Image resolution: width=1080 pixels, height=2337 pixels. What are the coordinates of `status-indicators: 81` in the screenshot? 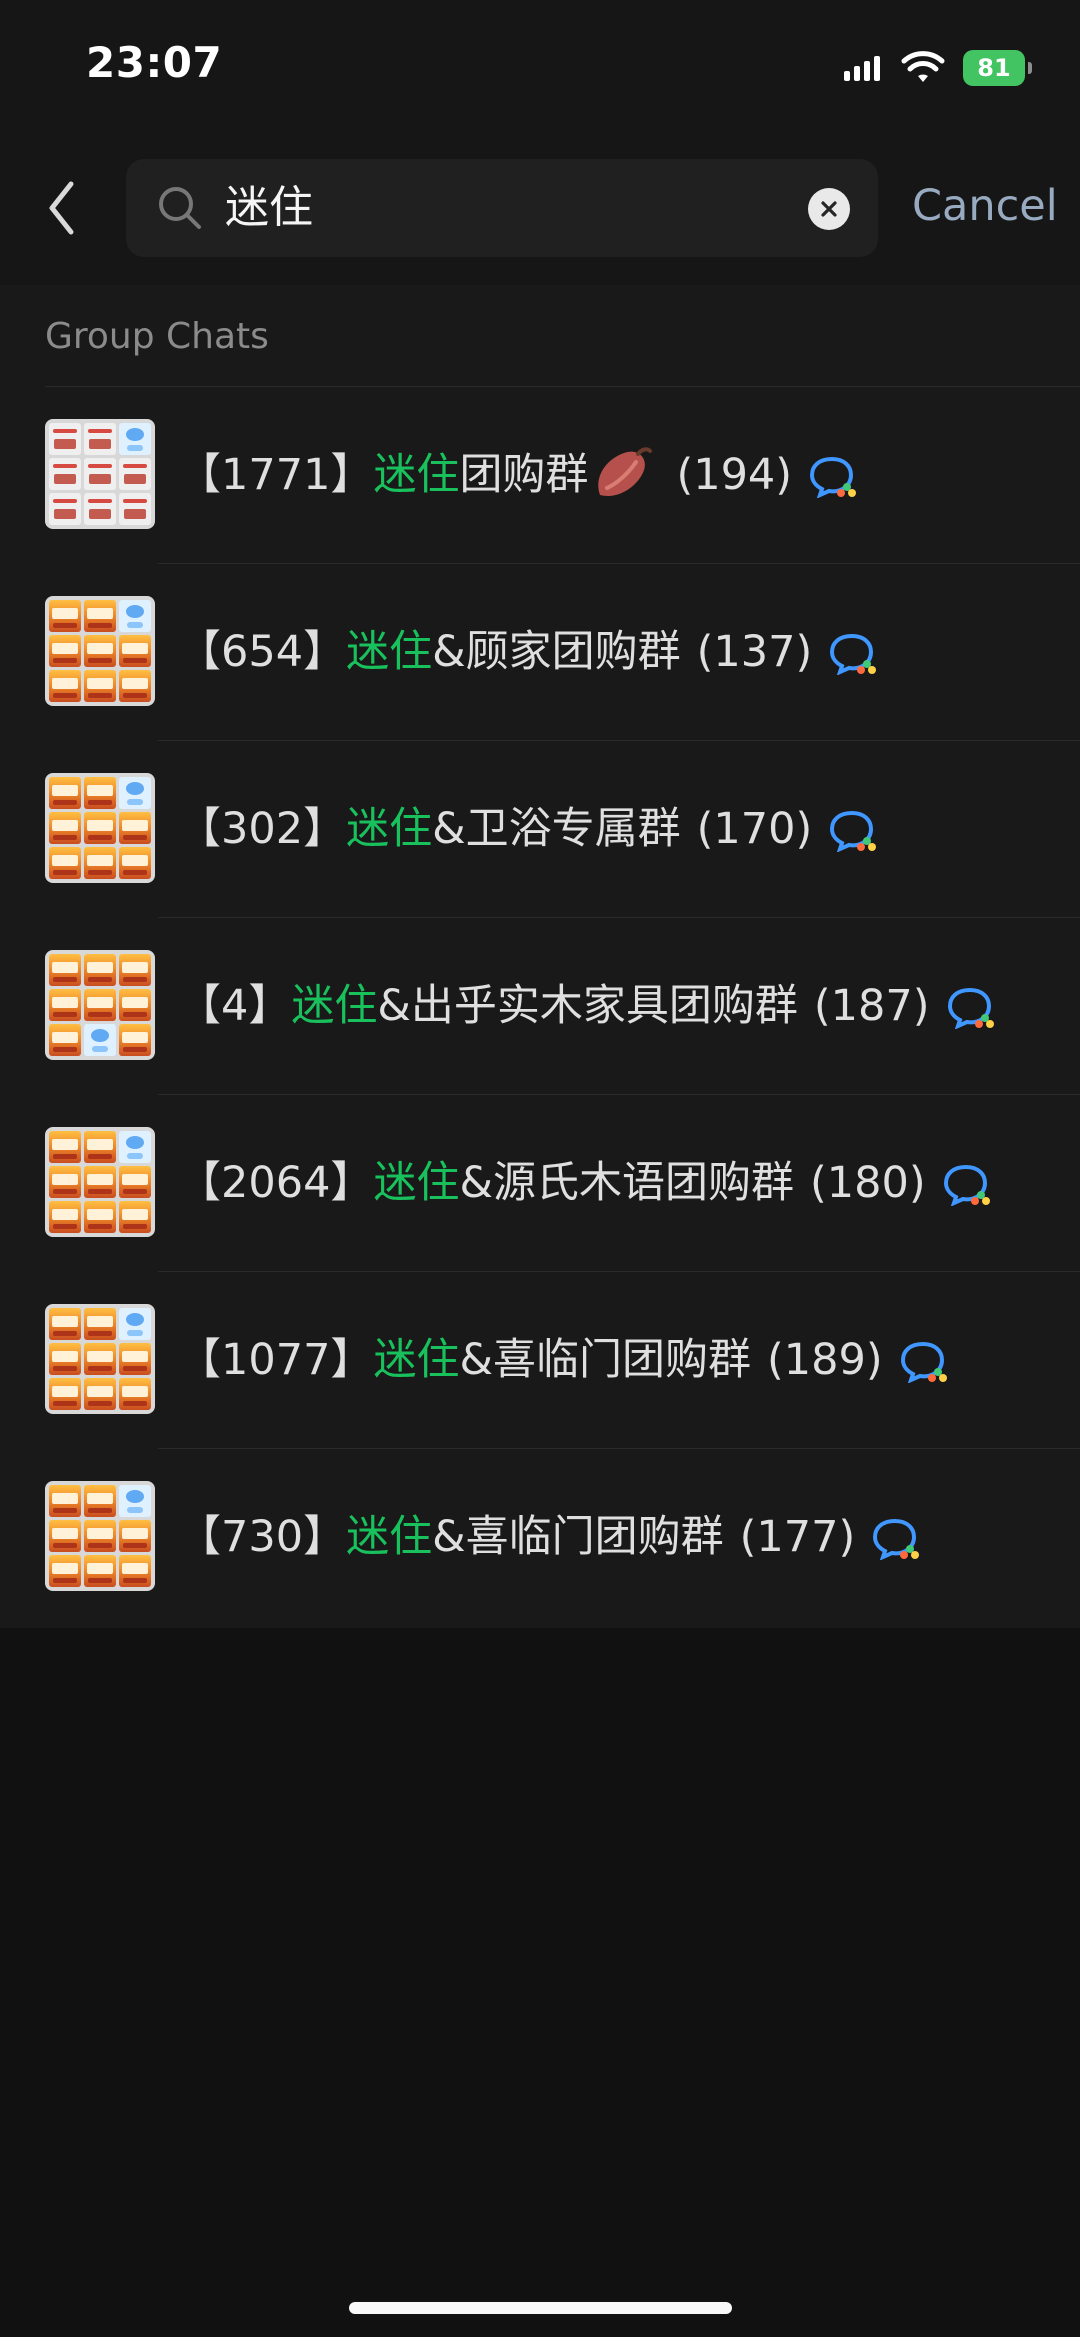 It's located at (937, 68).